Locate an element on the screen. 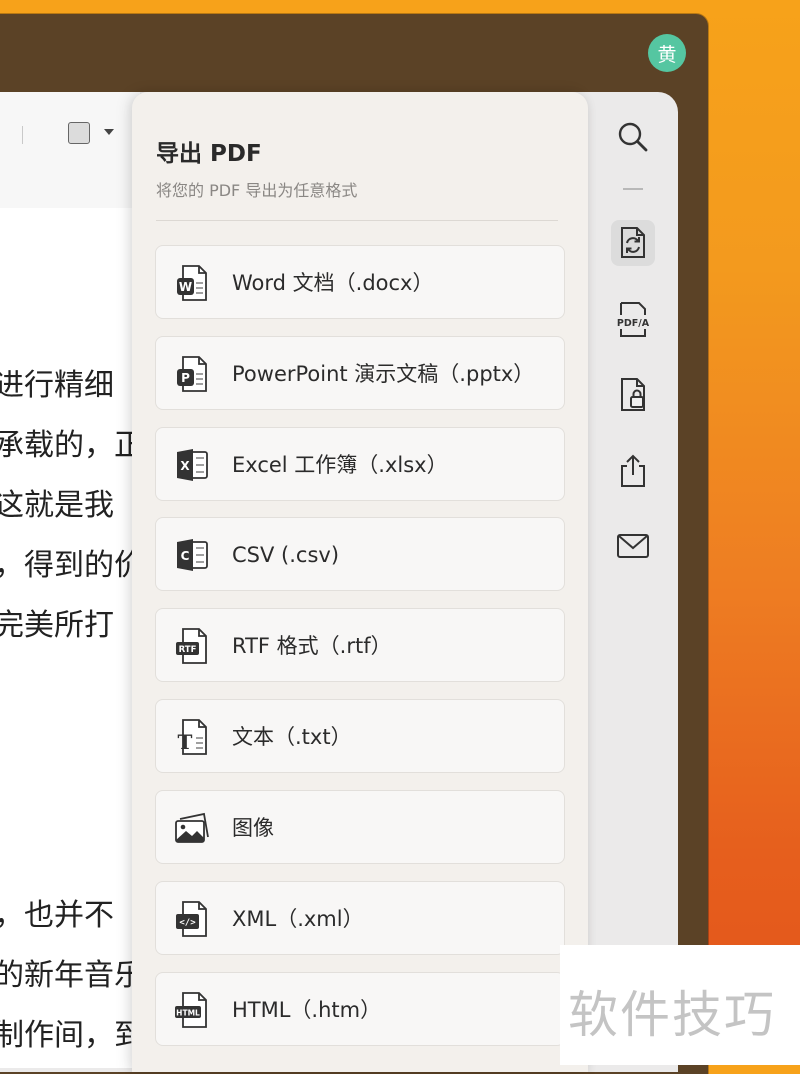  export-option-label: RTF 格式（.rtf） is located at coordinates (312, 646).